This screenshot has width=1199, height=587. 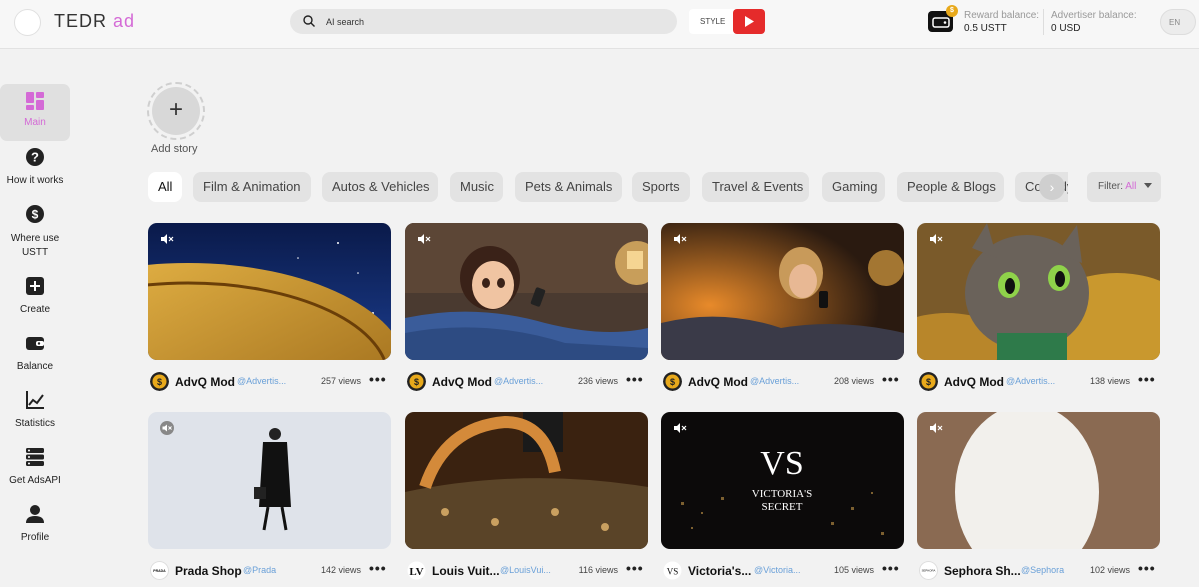 What do you see at coordinates (1109, 570) in the screenshot?
I see `view-count: 102 views` at bounding box center [1109, 570].